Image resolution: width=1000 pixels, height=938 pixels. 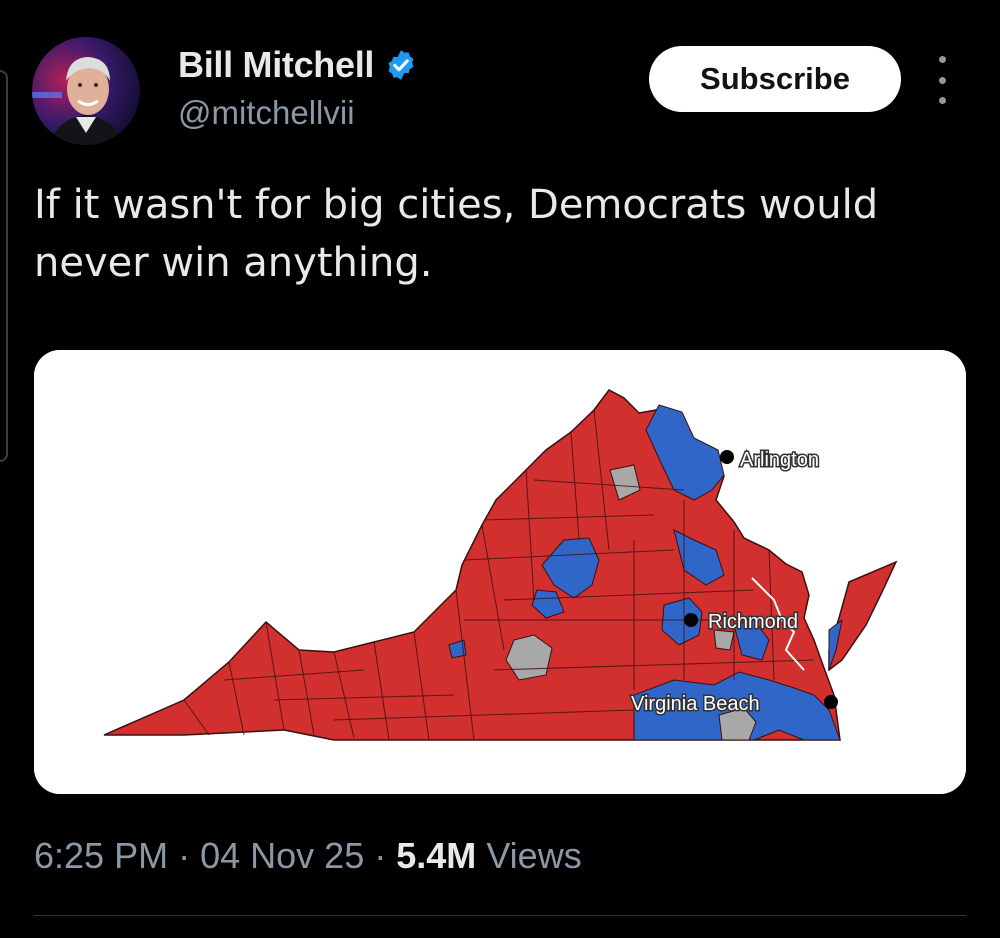 What do you see at coordinates (831, 702) in the screenshot?
I see `map-marker-virginia-beach` at bounding box center [831, 702].